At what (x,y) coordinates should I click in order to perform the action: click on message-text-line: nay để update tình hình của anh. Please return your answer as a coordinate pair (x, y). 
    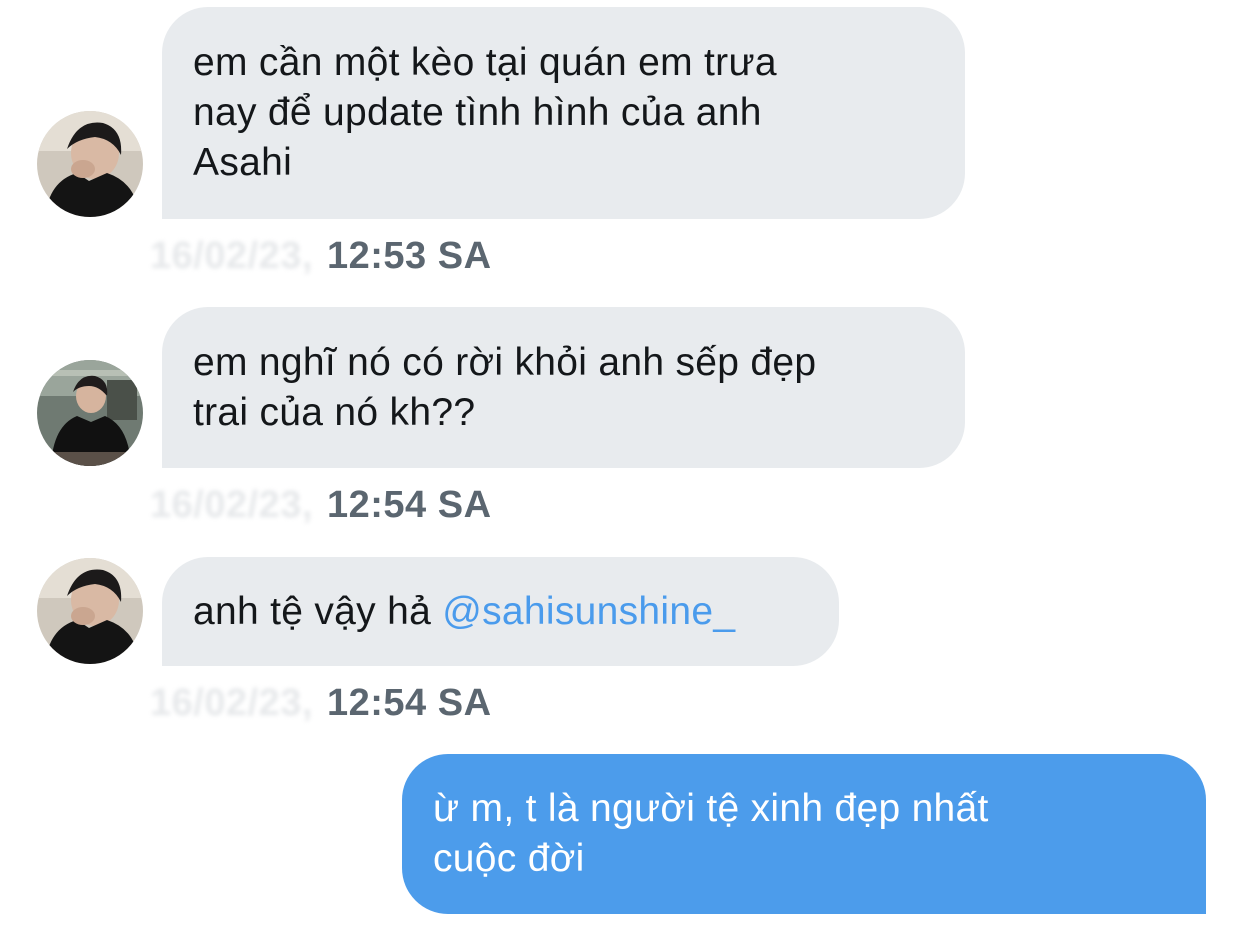
    Looking at the image, I should click on (477, 112).